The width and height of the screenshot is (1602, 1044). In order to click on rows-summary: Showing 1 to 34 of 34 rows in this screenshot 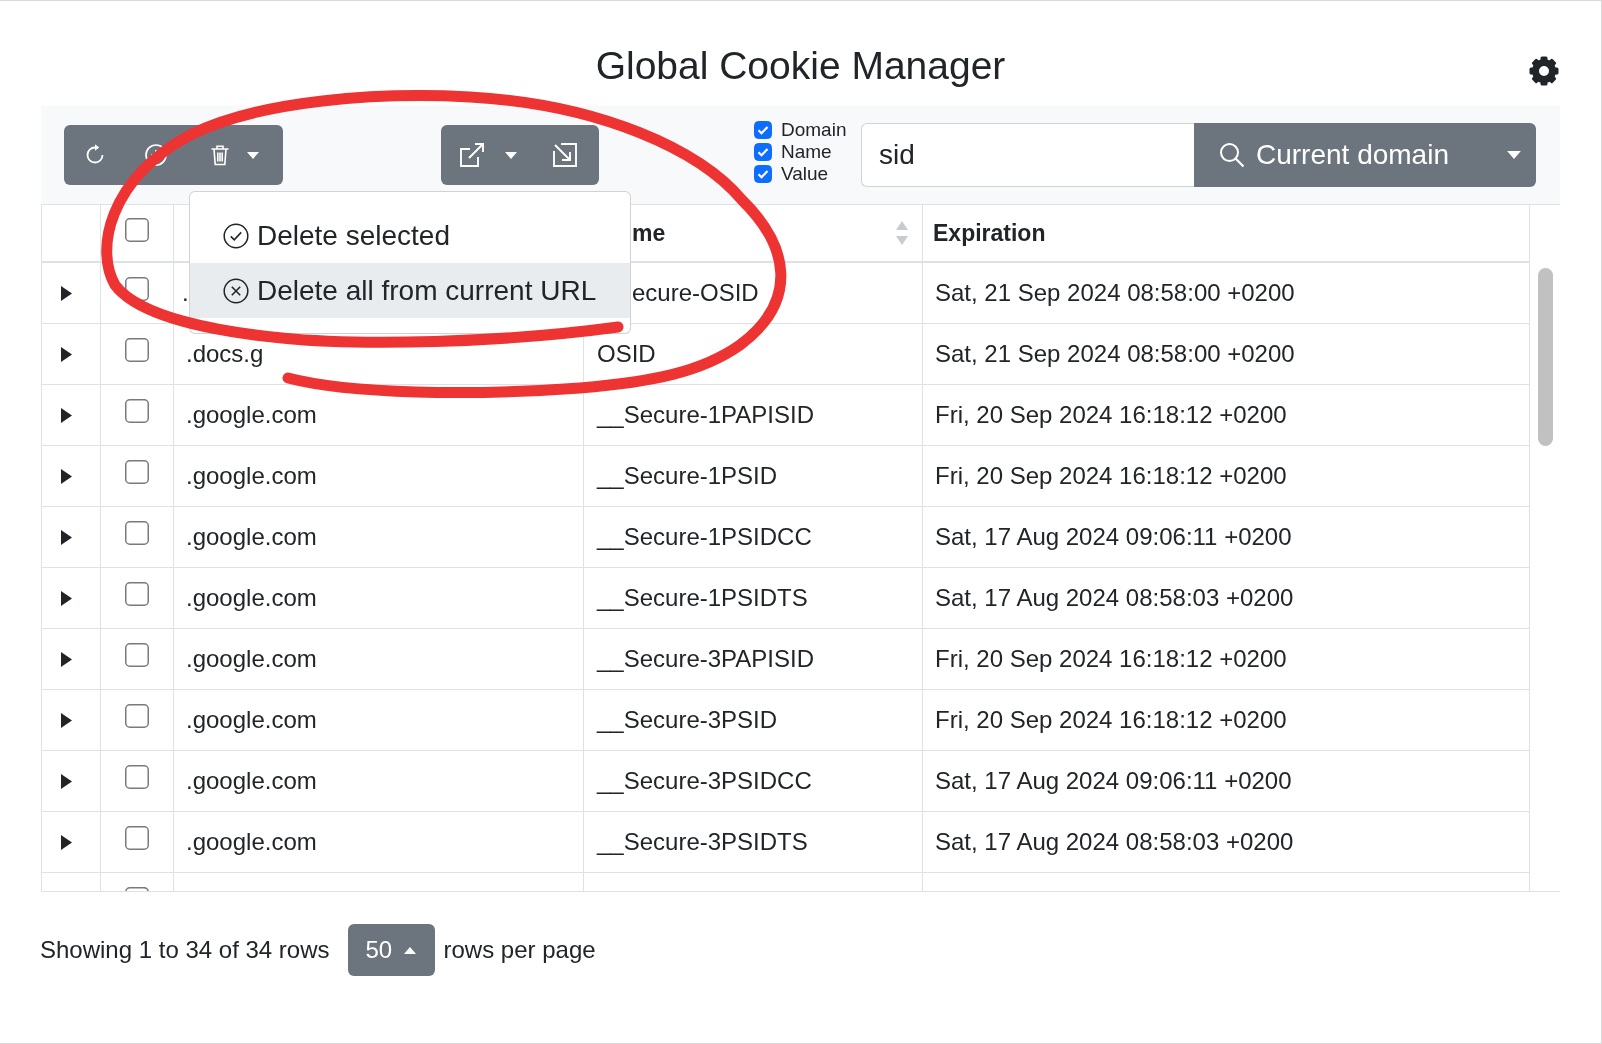, I will do `click(185, 950)`.